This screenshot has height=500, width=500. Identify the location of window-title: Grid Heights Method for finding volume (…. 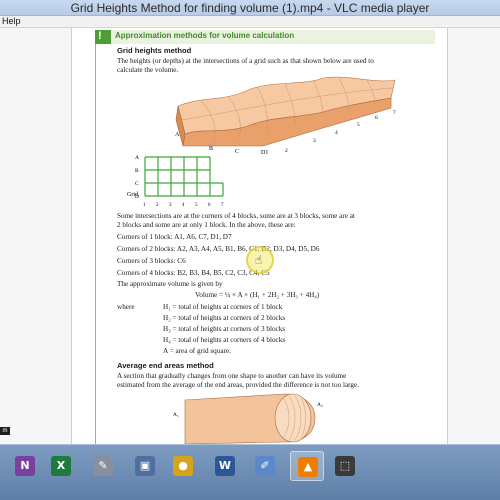
(250, 8).